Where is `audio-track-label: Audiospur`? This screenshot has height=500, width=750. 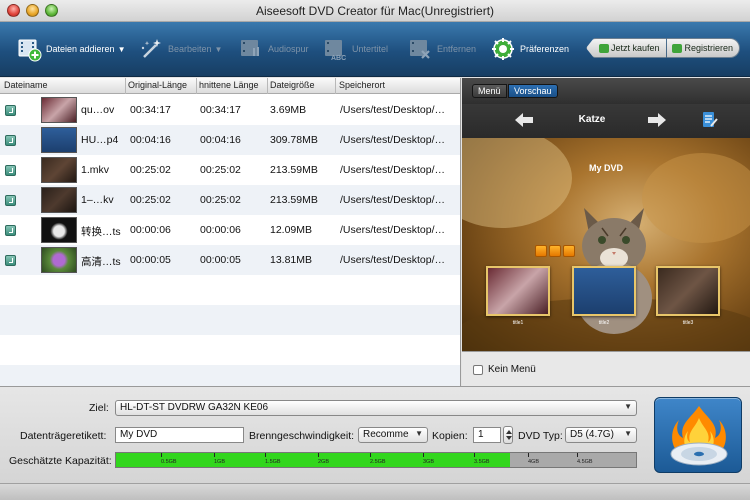
audio-track-label: Audiospur is located at coordinates (288, 49).